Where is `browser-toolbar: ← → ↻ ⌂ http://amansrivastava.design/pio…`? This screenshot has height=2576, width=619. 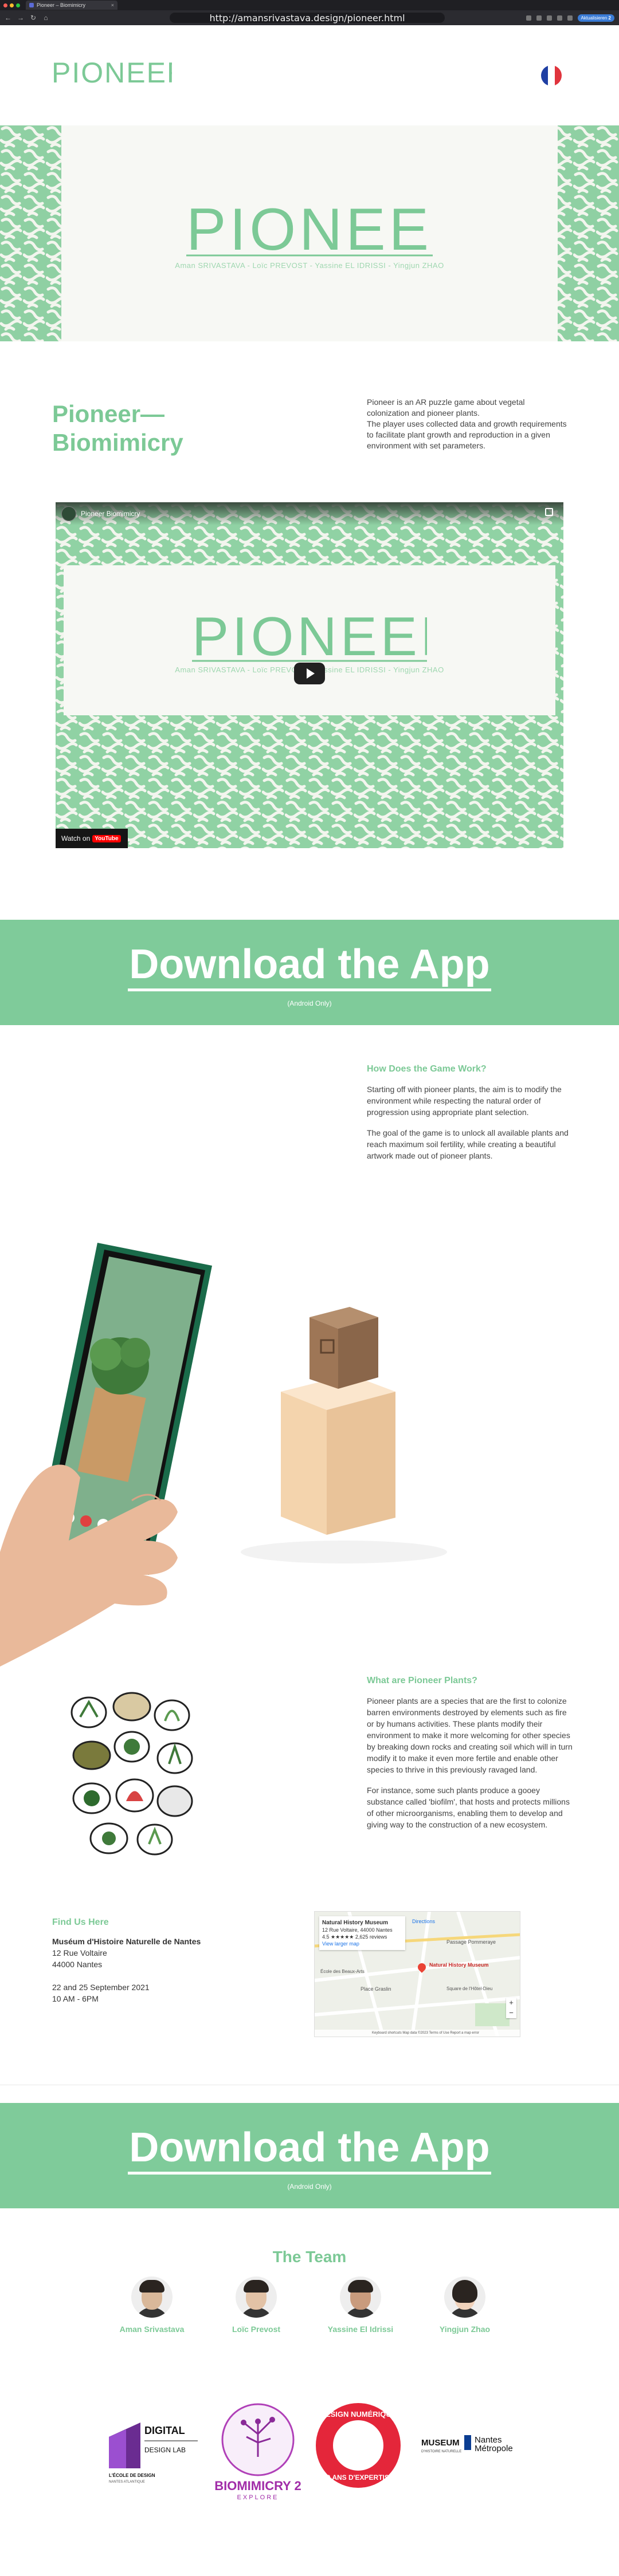 browser-toolbar: ← → ↻ ⌂ http://amansrivastava.design/pio… is located at coordinates (309, 17).